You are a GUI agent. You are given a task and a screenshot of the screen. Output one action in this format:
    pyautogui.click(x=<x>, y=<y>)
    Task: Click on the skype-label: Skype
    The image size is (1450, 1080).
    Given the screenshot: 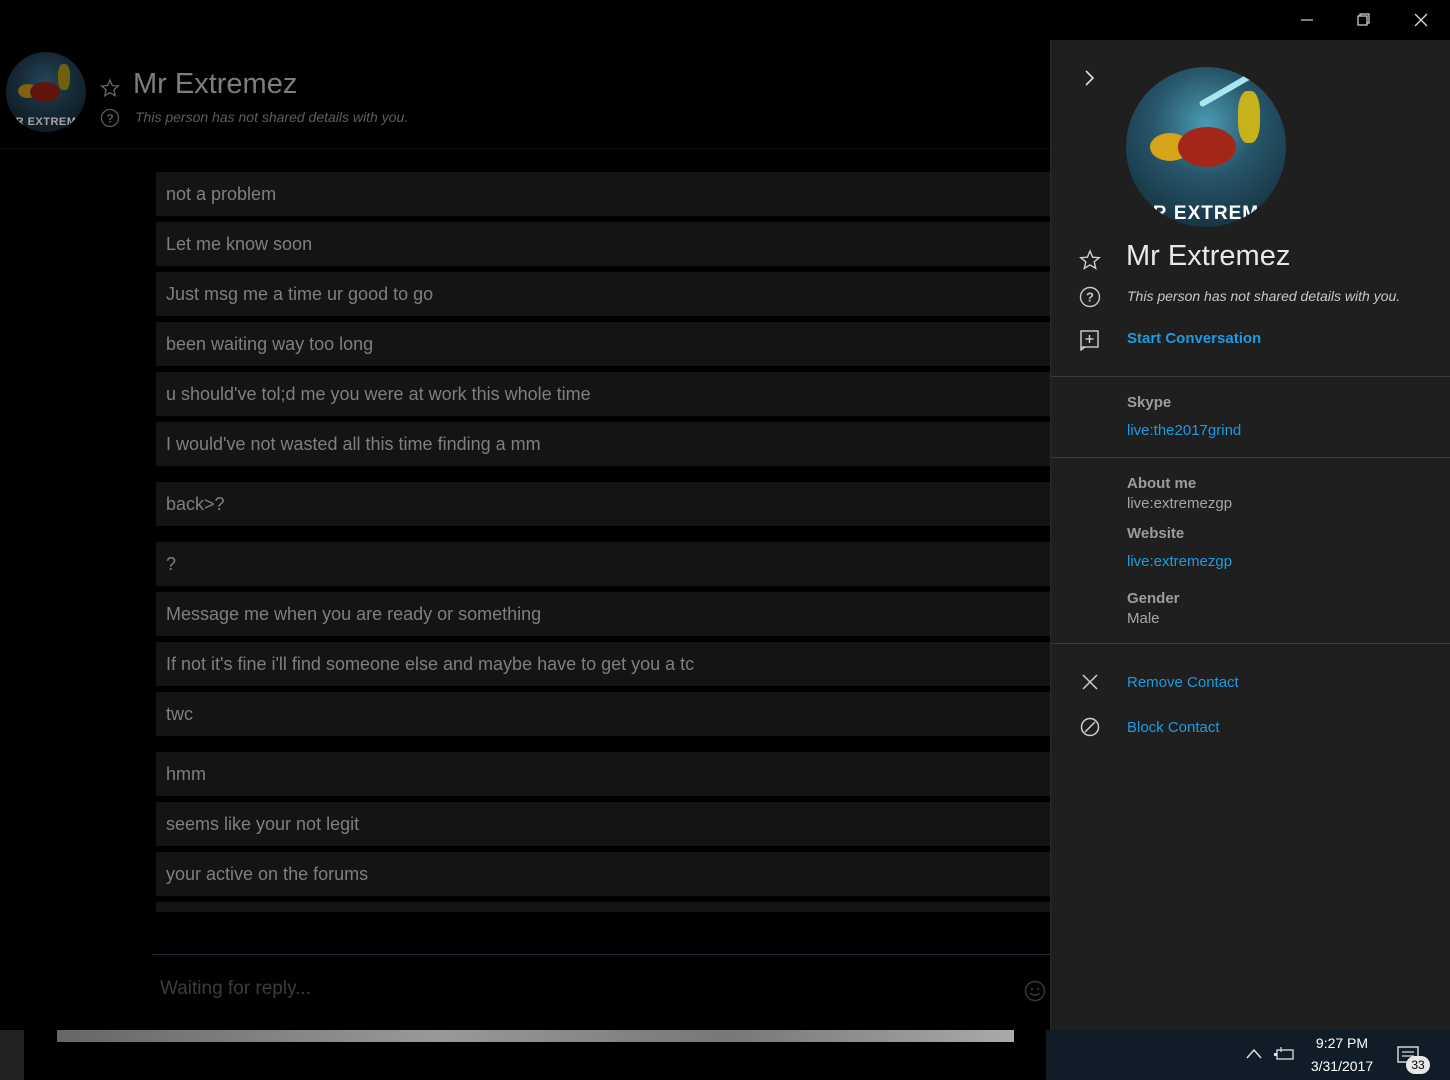 What is the action you would take?
    pyautogui.click(x=1149, y=402)
    